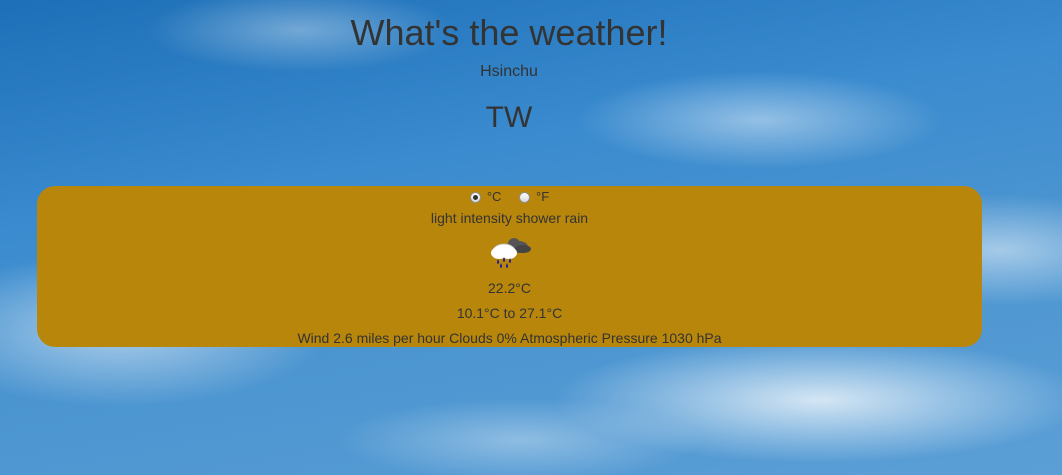  I want to click on current-temperature: 22.2°C, so click(509, 288).